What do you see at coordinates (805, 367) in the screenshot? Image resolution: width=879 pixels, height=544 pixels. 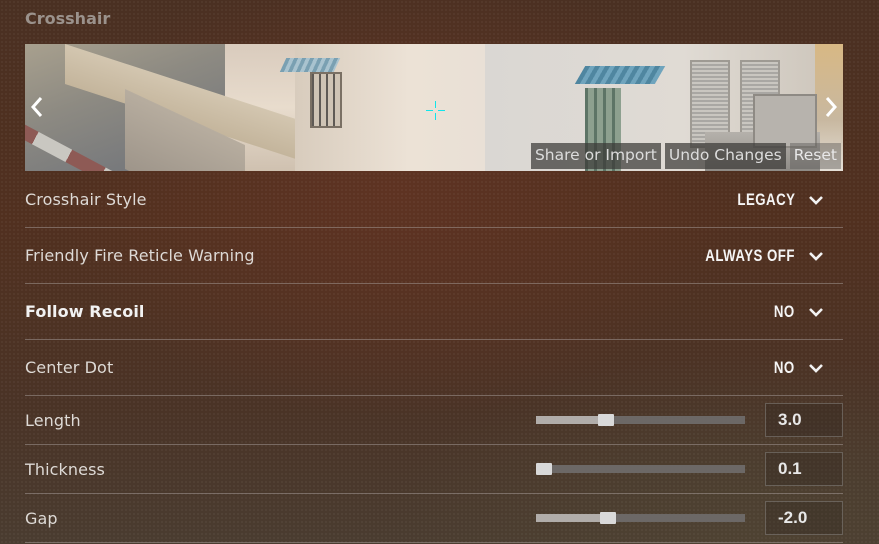 I see `center-dot-dropdown: NO` at bounding box center [805, 367].